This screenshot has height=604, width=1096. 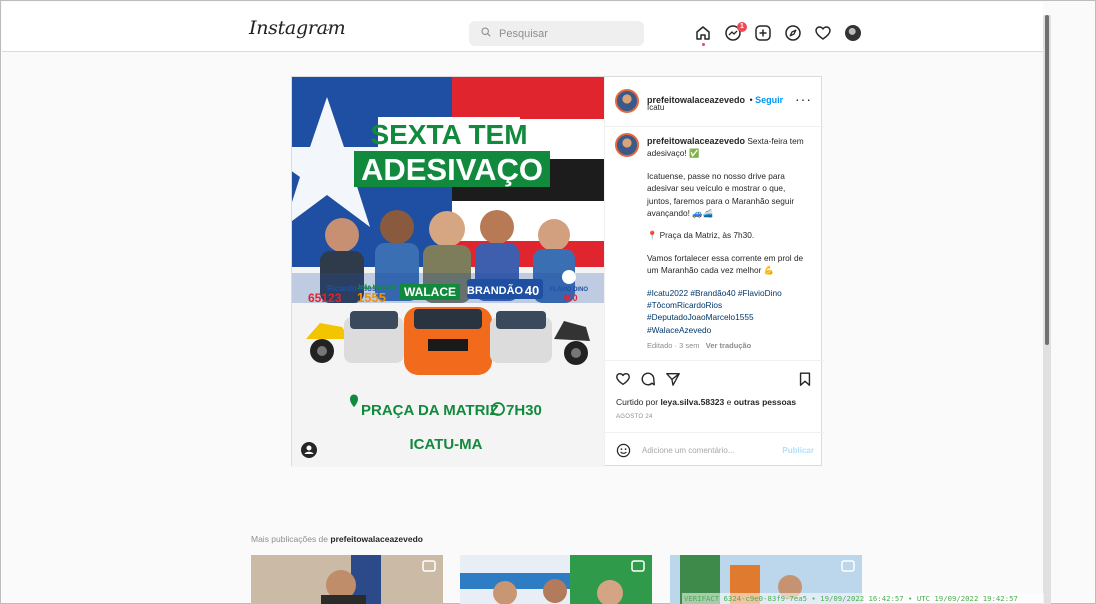 I want to click on candidate-number-1: 1555, so click(x=371, y=297).